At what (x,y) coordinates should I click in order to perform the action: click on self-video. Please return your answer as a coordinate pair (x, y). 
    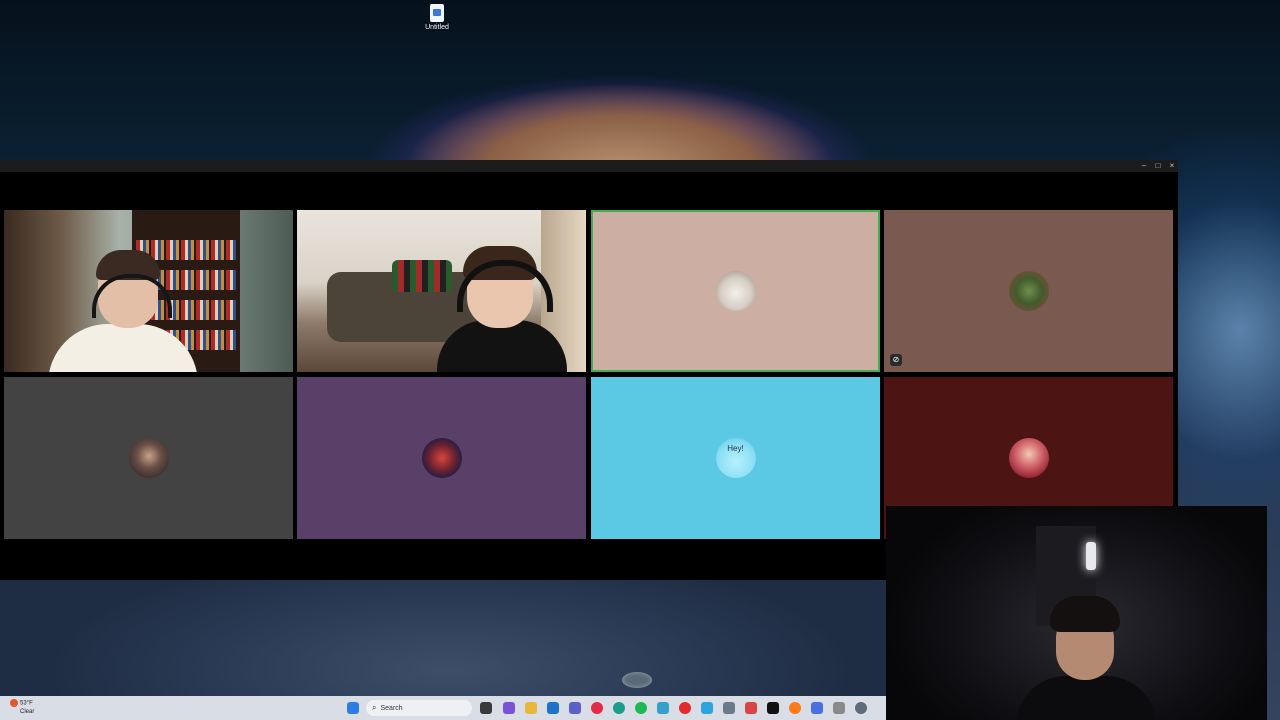
    Looking at the image, I should click on (1086, 653).